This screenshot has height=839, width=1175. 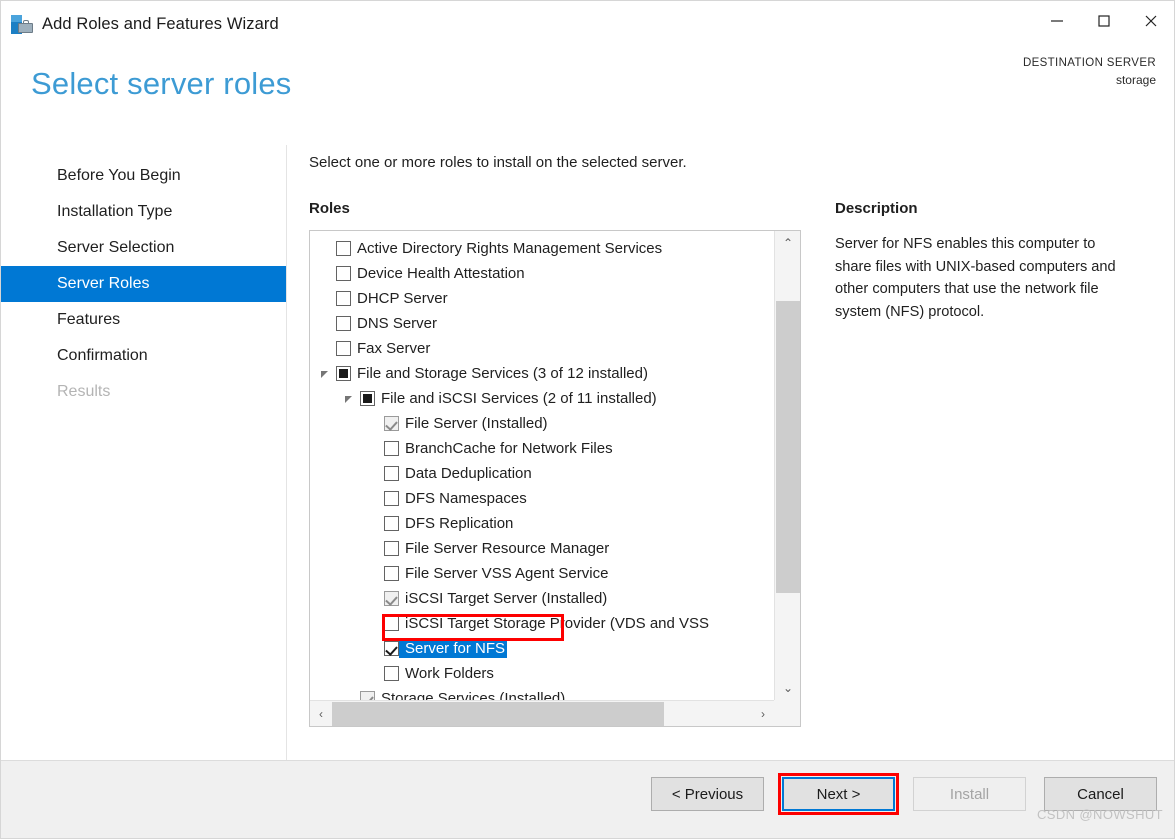 I want to click on horizontal-scrollbar-thumb, so click(x=498, y=714).